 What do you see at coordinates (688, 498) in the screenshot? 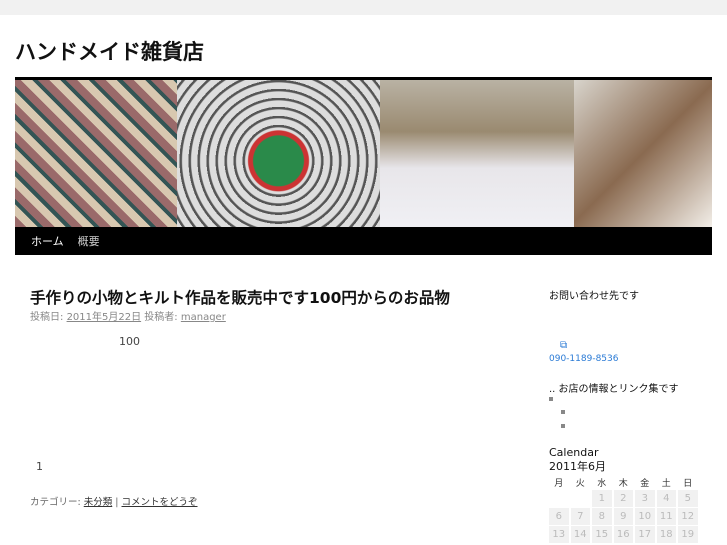
I see `calendar-day: 5` at bounding box center [688, 498].